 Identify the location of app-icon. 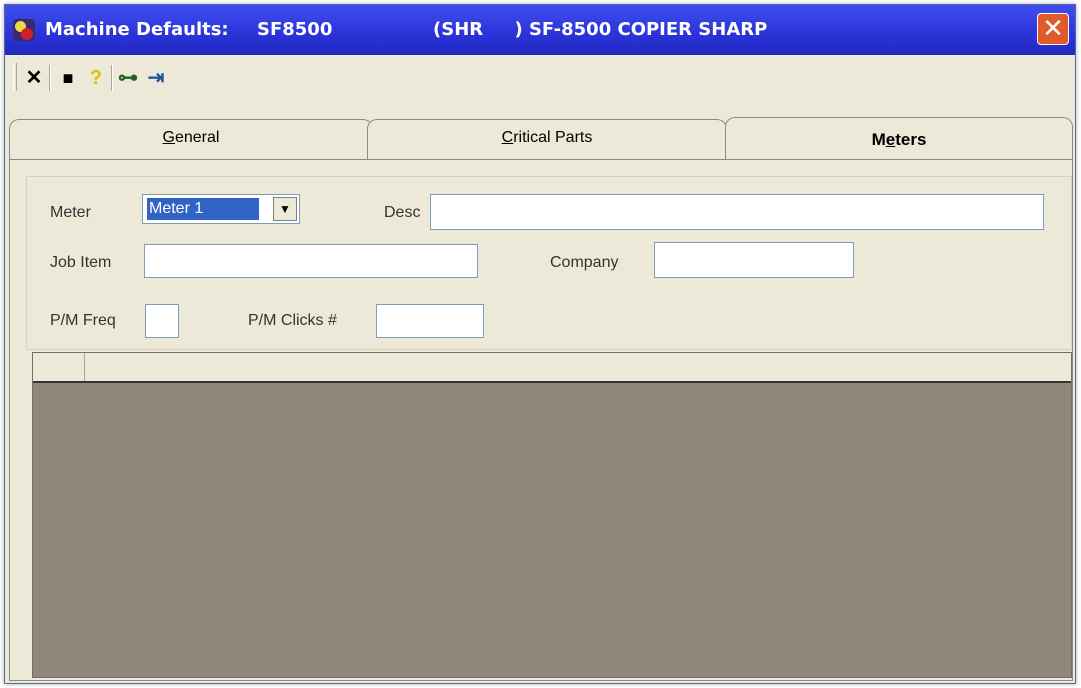
(24, 30).